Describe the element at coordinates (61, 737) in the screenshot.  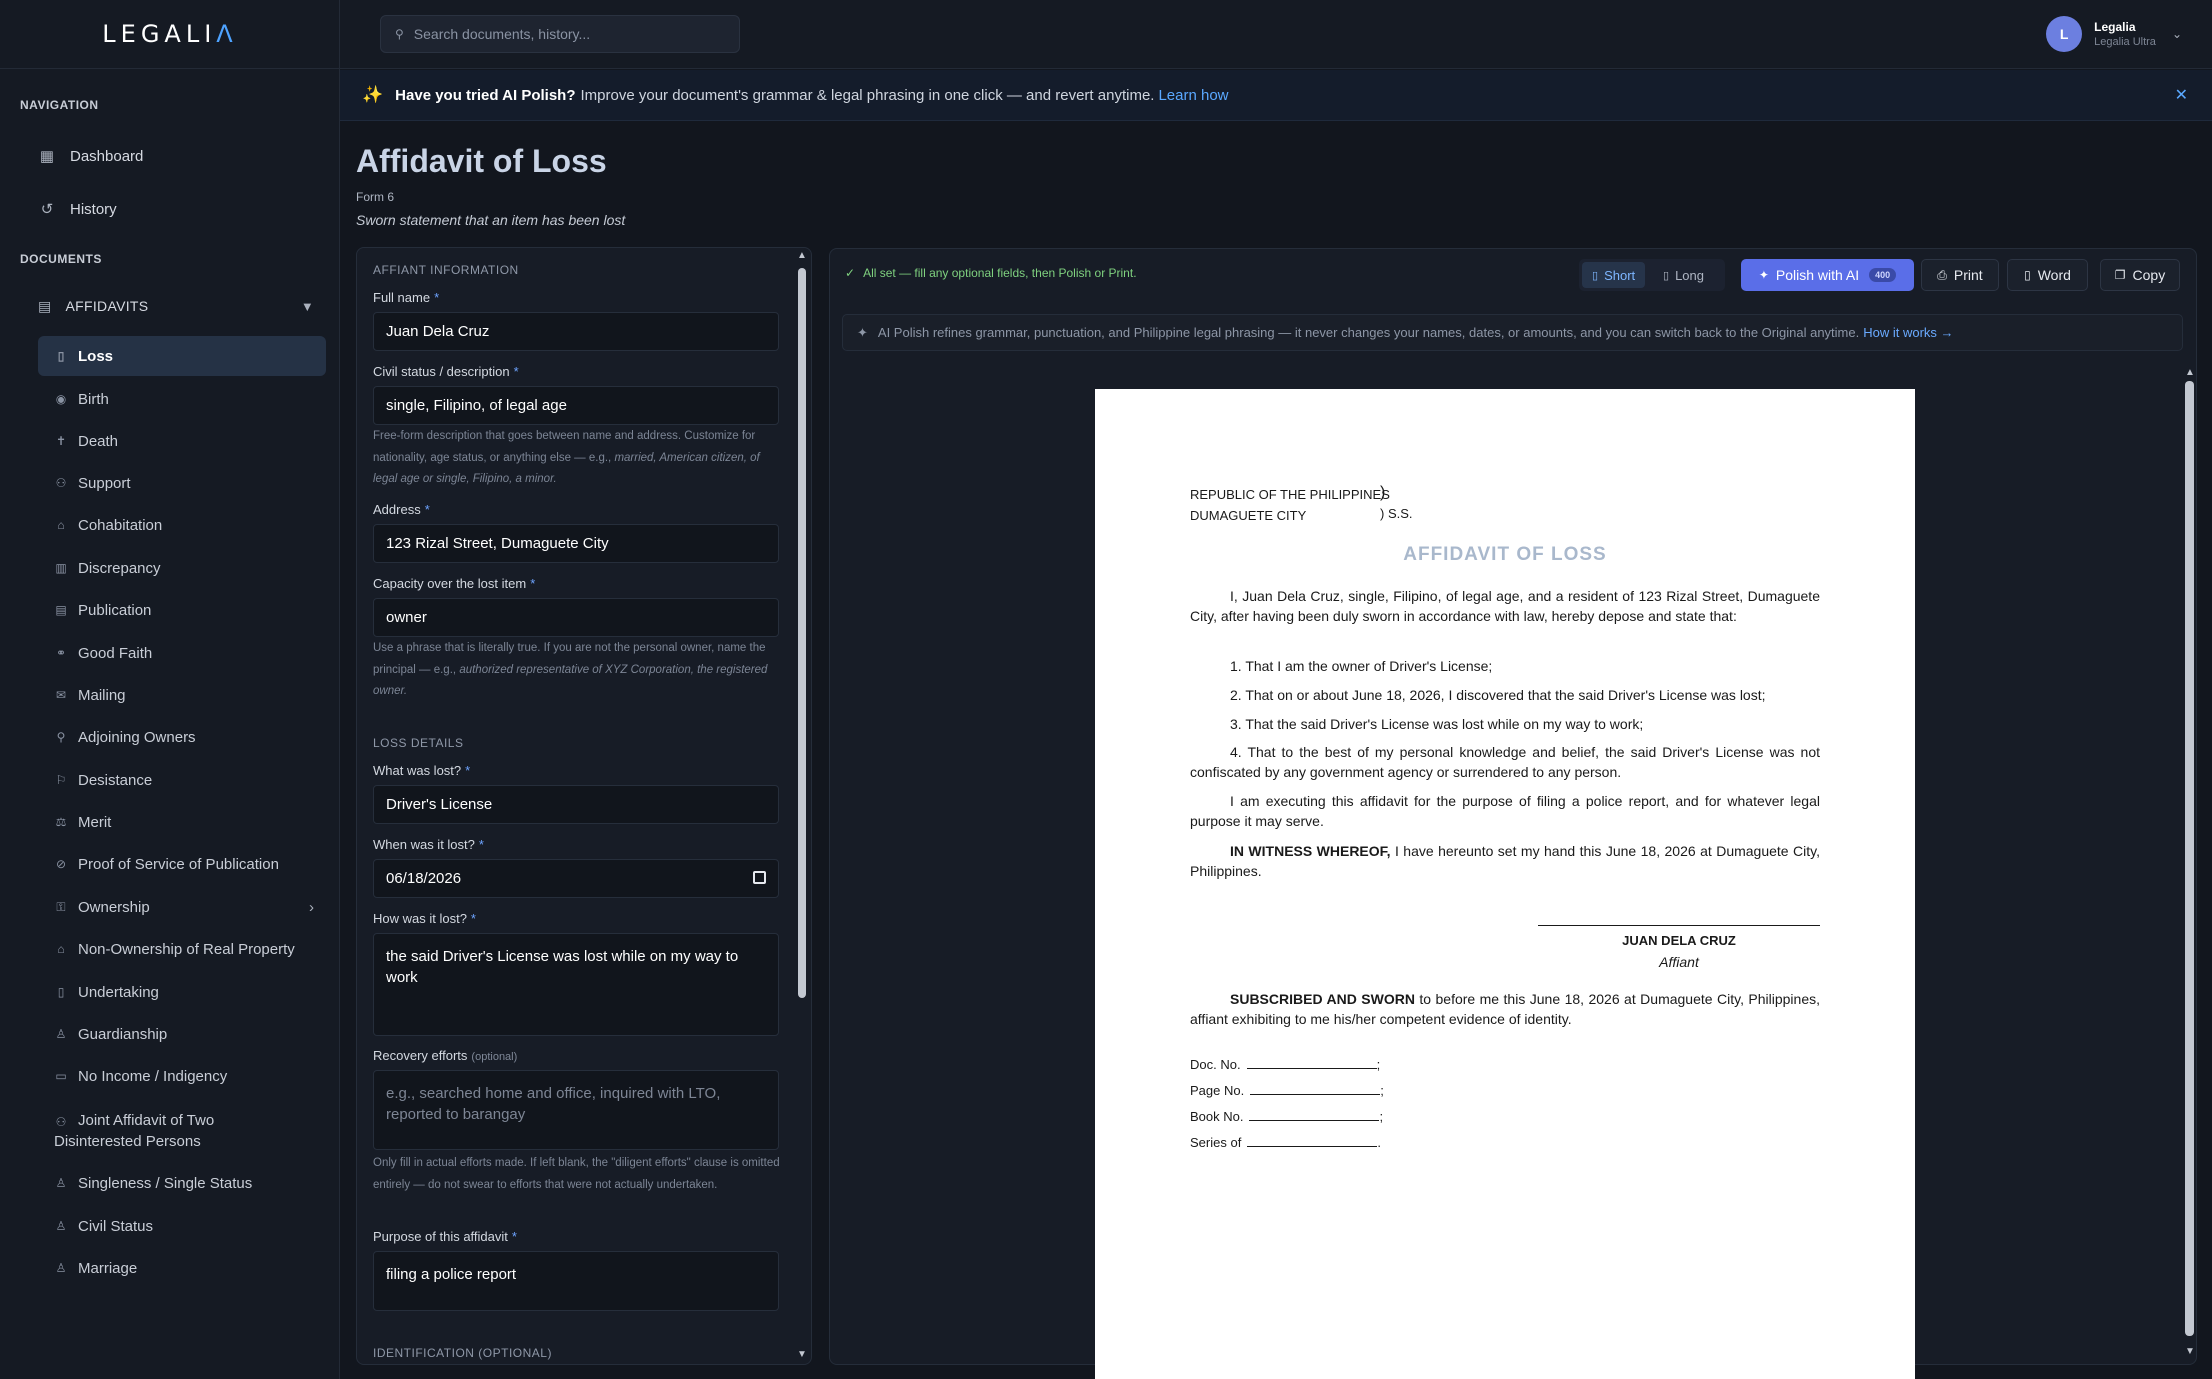
I see `map-pin-icon: ⚲` at that location.